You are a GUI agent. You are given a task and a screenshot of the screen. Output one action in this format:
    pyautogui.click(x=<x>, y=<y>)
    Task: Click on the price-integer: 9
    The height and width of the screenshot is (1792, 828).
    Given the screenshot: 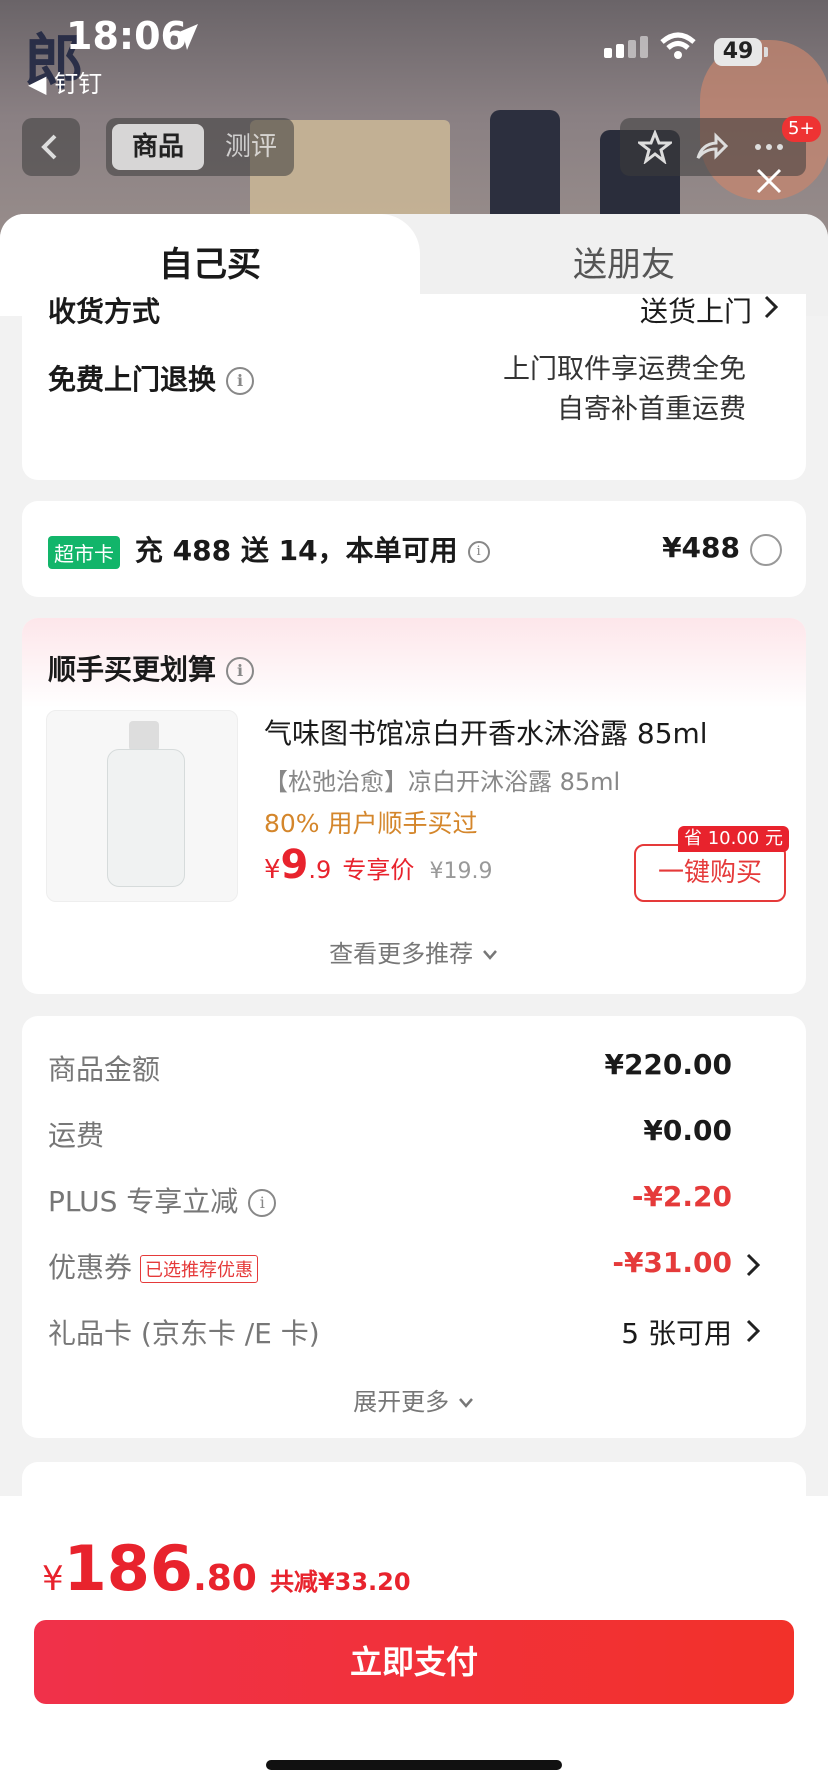 What is the action you would take?
    pyautogui.click(x=294, y=865)
    